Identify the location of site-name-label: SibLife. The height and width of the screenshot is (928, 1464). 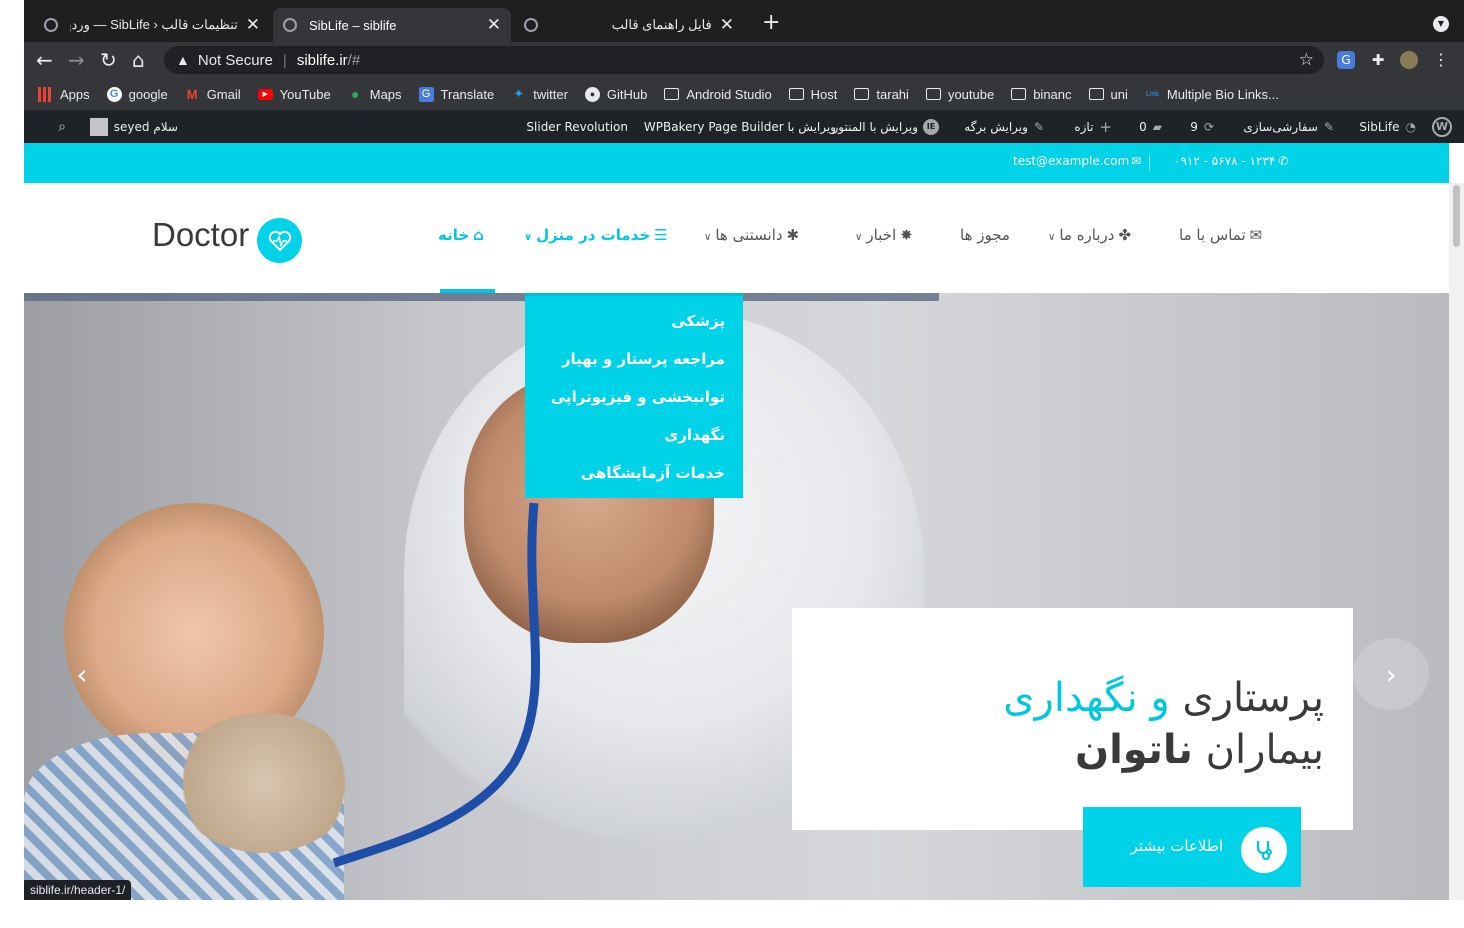
(1379, 126).